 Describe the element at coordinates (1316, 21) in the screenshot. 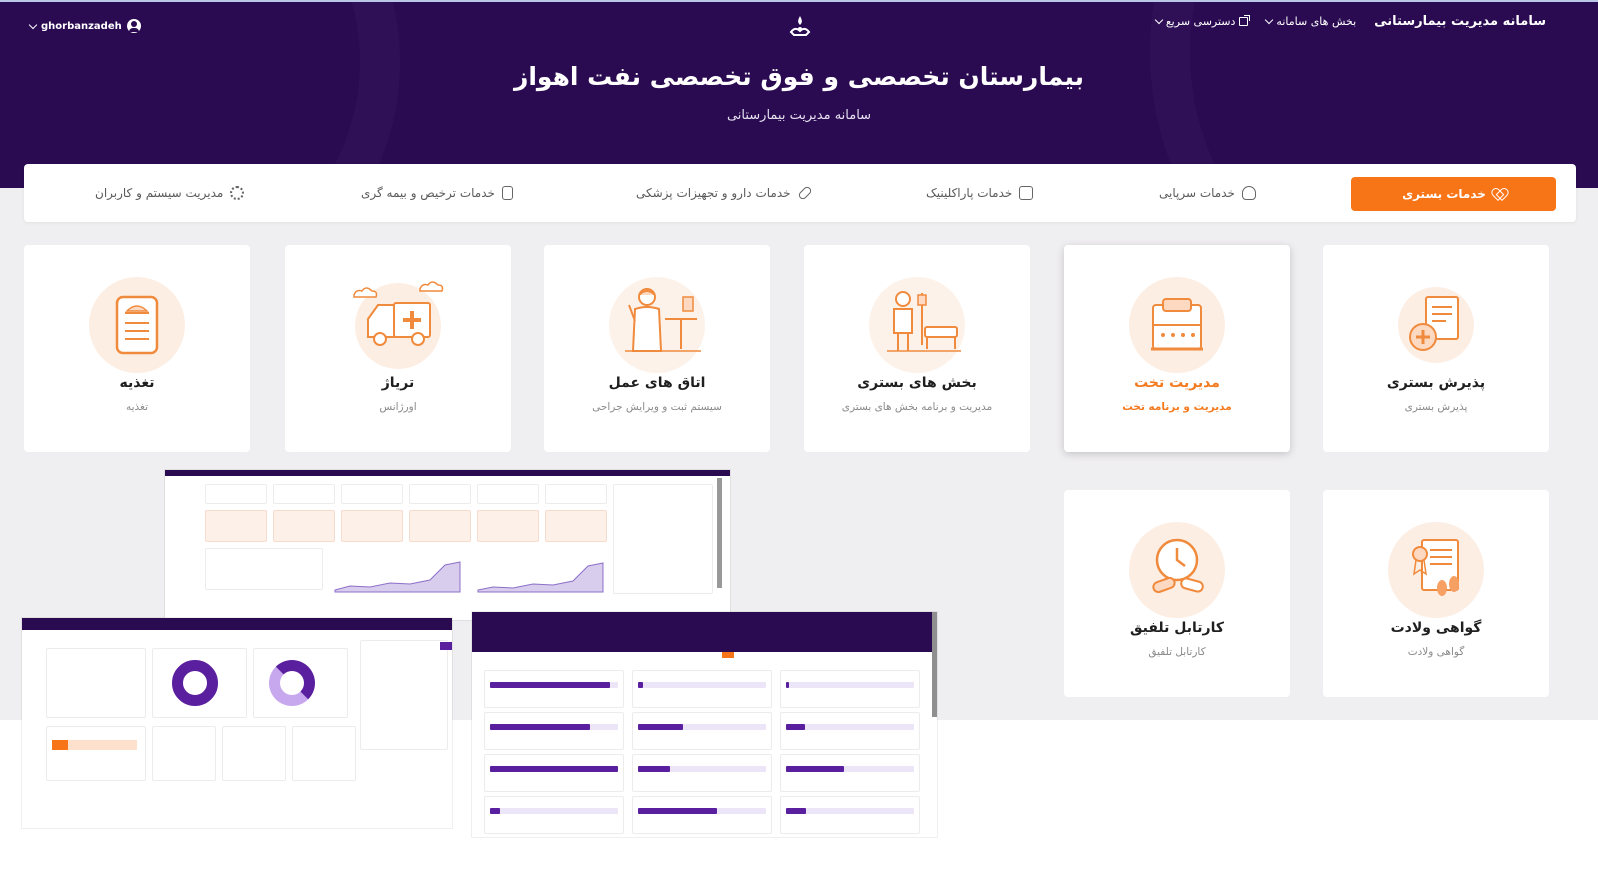

I see `nav-system-sections-label: بخش های سامانه` at that location.